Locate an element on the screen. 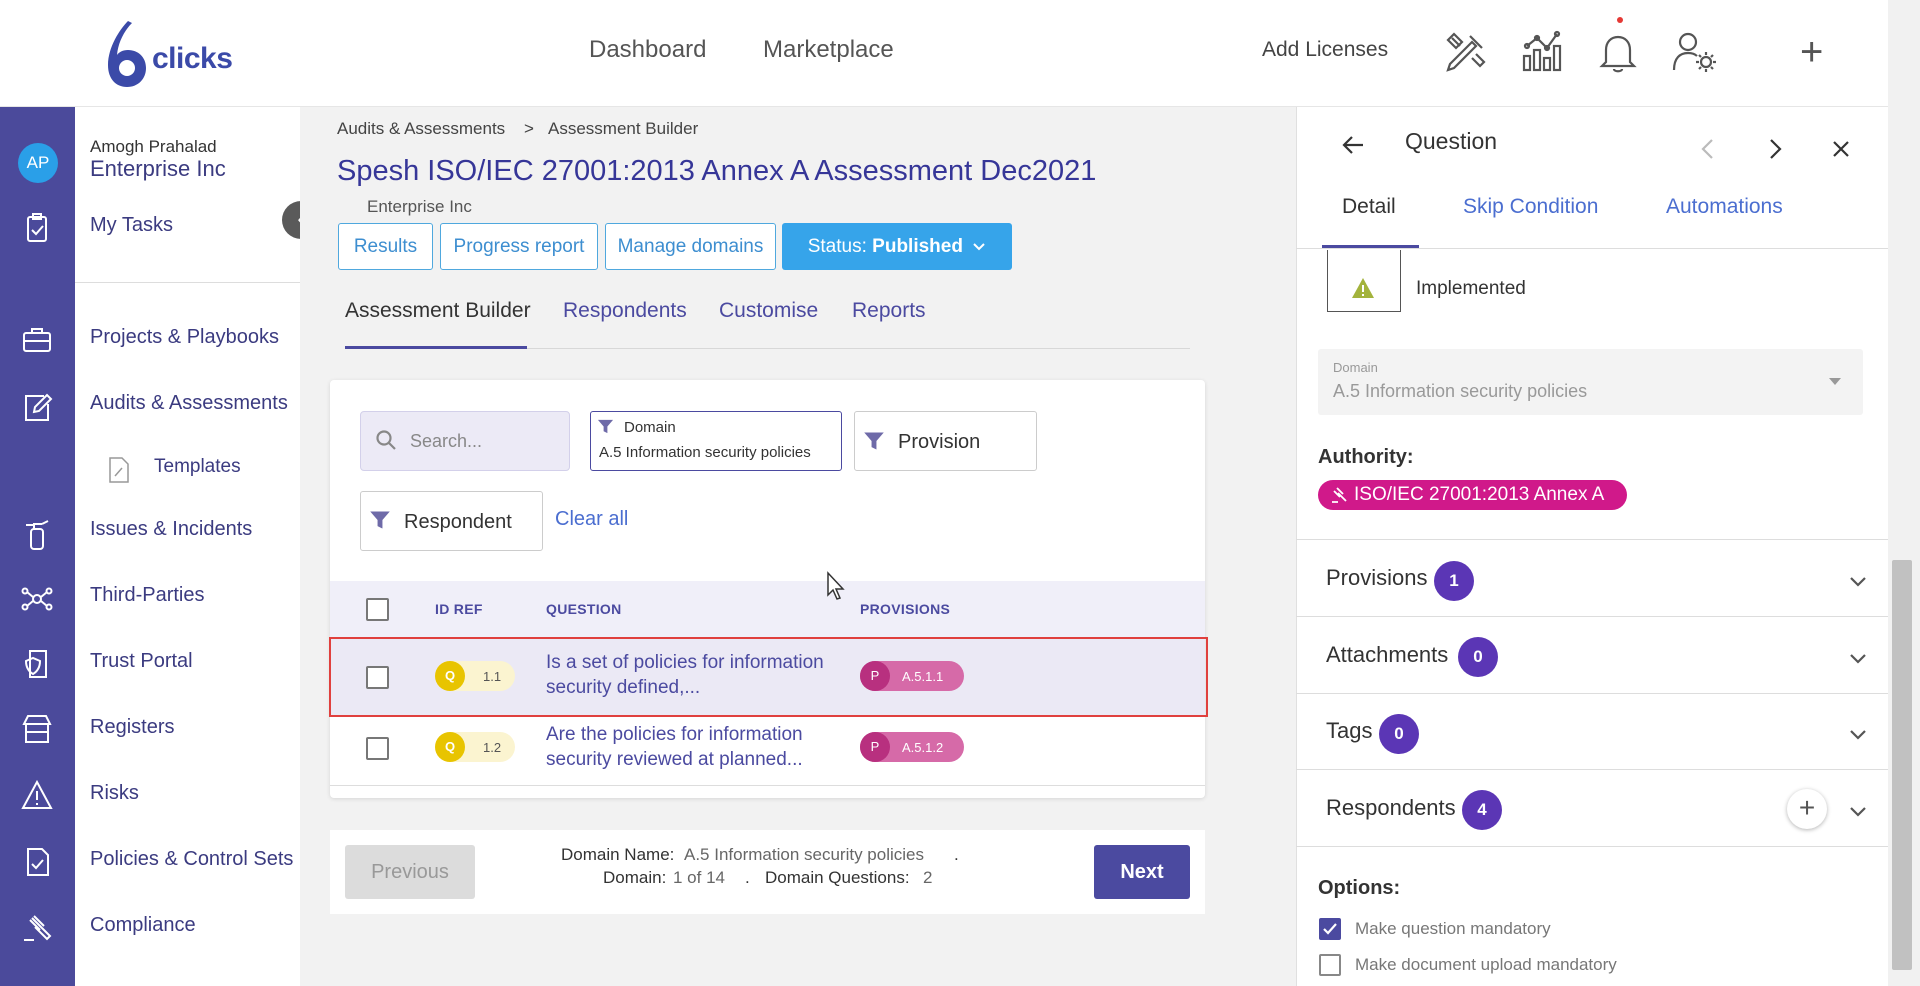 The width and height of the screenshot is (1920, 986). tab-respondents: Respondents is located at coordinates (625, 311).